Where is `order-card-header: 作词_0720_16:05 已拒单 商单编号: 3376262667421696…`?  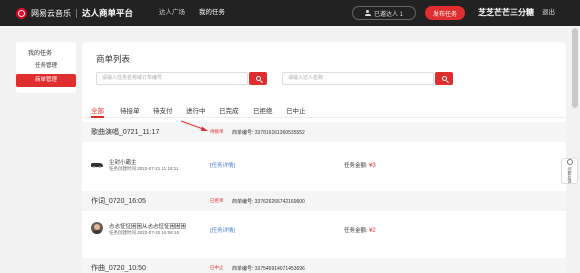
order-card-header: 作词_0720_16:05 已拒单 商单编号: 3376262667421696… is located at coordinates (324, 201).